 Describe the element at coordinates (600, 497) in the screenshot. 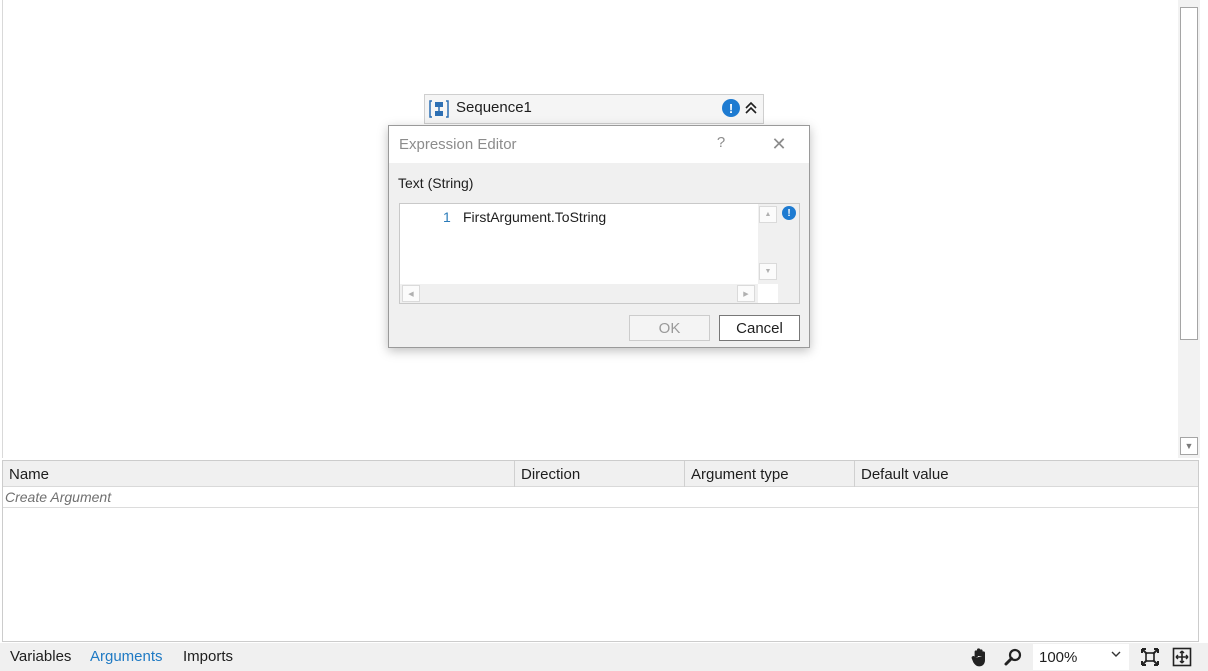

I see `create-argument-row: Create Argument` at that location.